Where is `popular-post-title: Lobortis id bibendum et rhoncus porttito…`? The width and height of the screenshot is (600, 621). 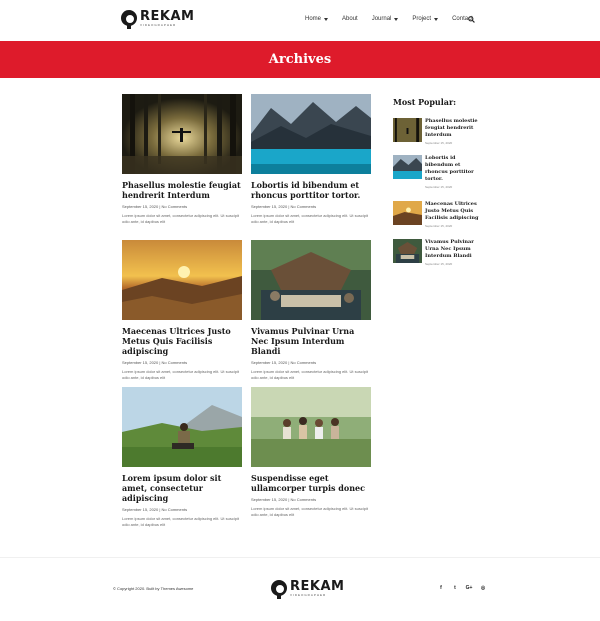
popular-post-title: Lobortis id bibendum et rhoncus porttito… is located at coordinates (454, 169).